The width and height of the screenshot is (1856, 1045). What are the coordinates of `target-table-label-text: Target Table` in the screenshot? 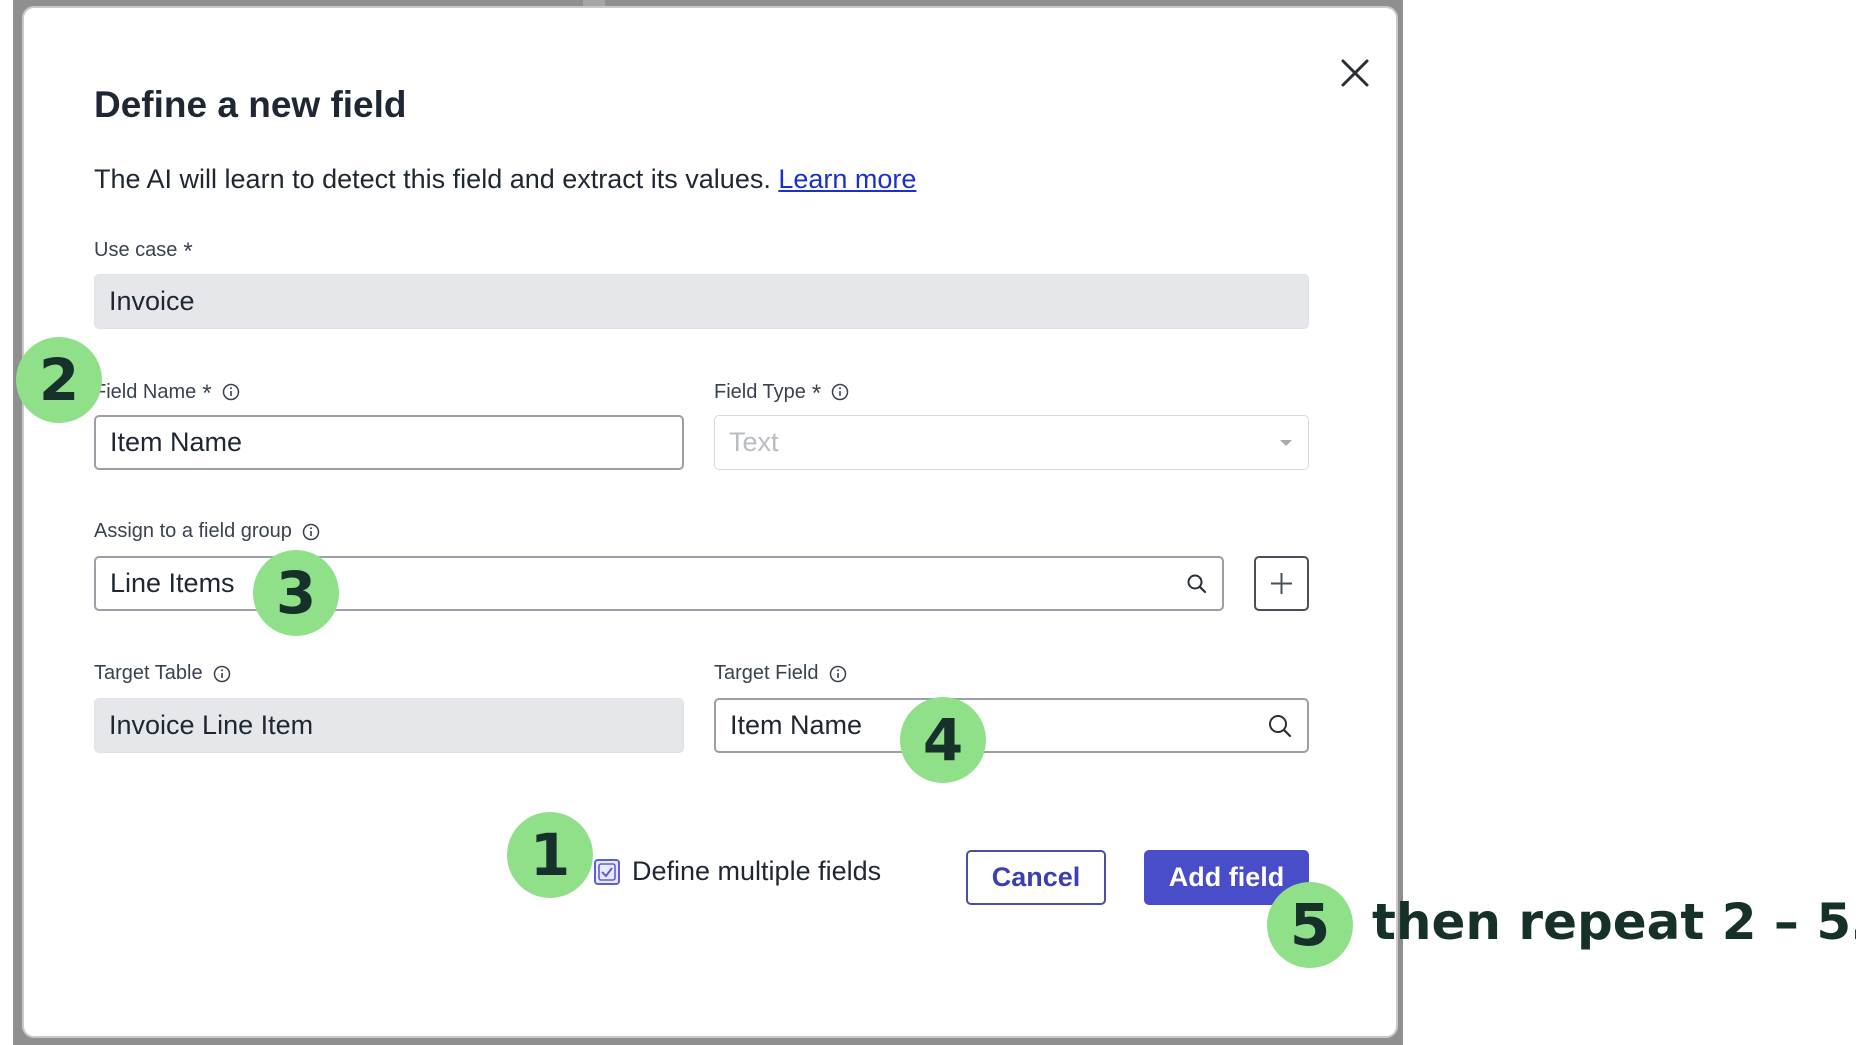 It's located at (148, 673).